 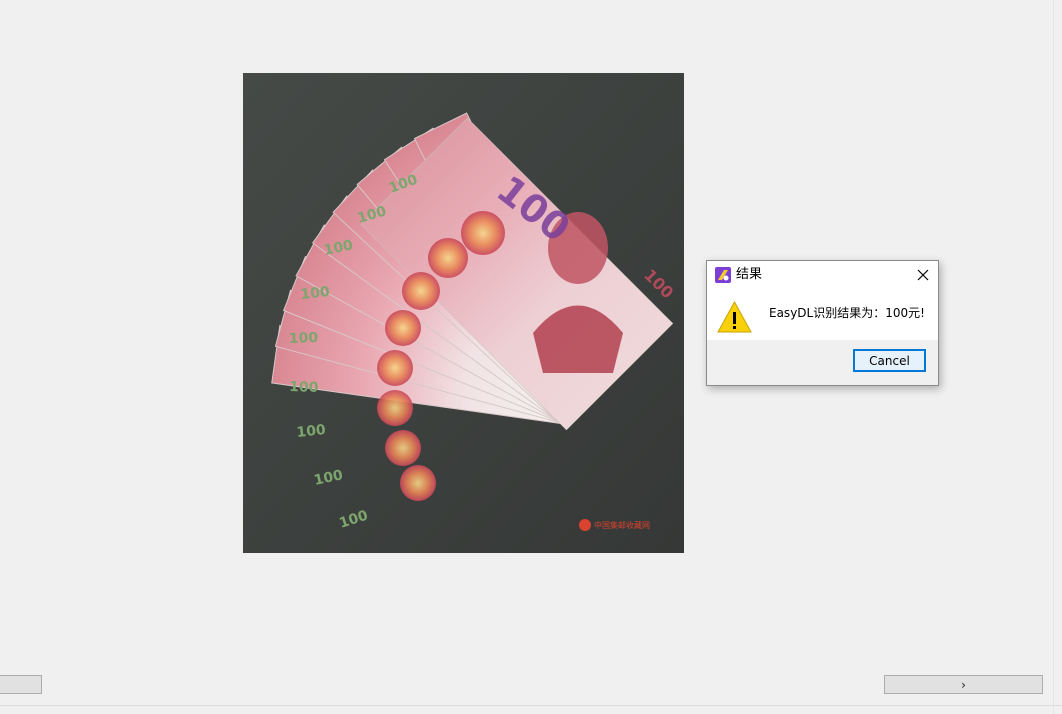 What do you see at coordinates (21, 684) in the screenshot?
I see `previous-button` at bounding box center [21, 684].